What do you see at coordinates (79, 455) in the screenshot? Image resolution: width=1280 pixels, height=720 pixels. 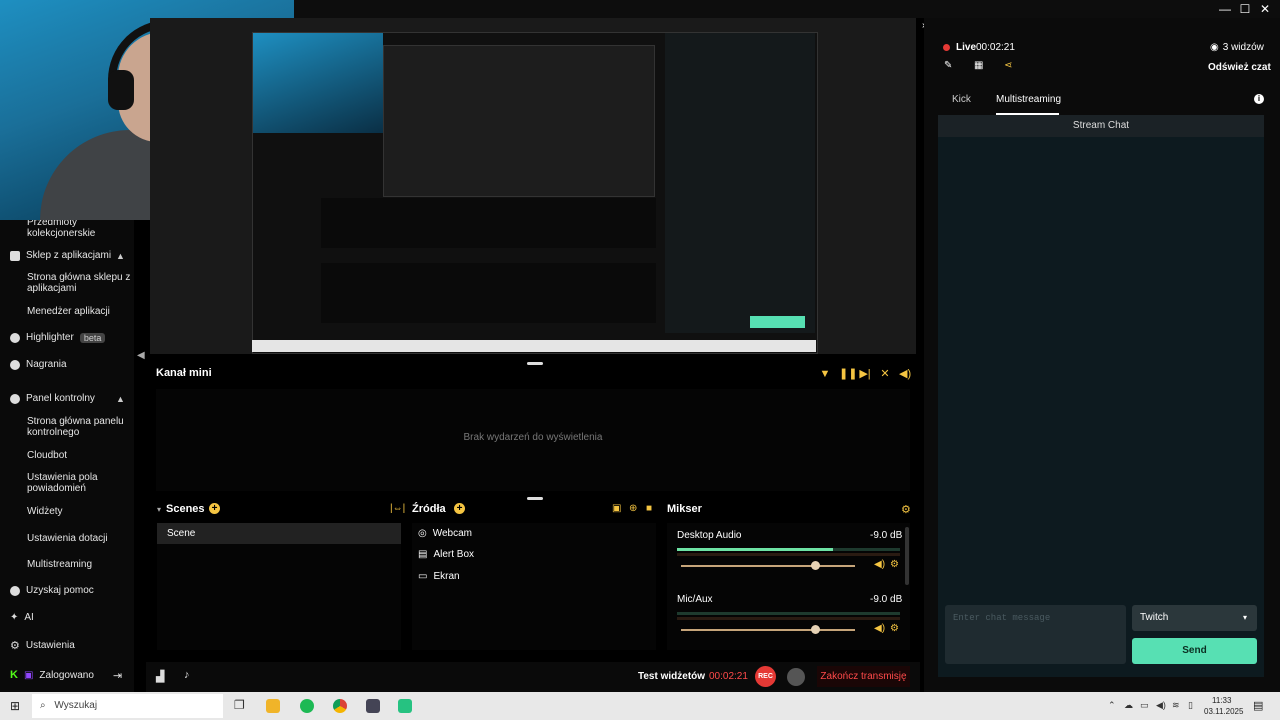 I see `sidebar-item-cloudbot: Cloudbot` at bounding box center [79, 455].